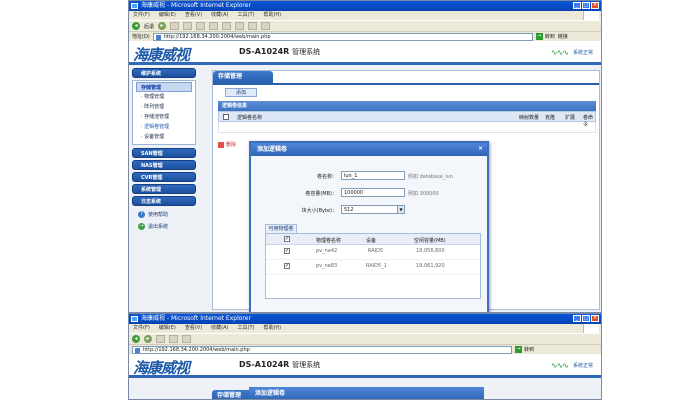 The height and width of the screenshot is (400, 675). Describe the element at coordinates (161, 368) in the screenshot. I see `brand-logo: 海康威视` at that location.